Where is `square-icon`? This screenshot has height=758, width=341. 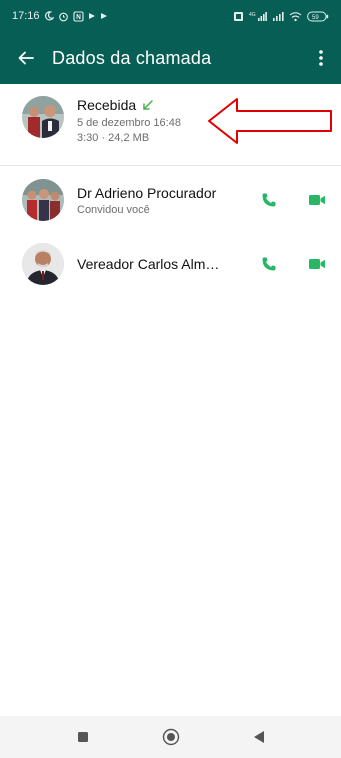 square-icon is located at coordinates (82, 737).